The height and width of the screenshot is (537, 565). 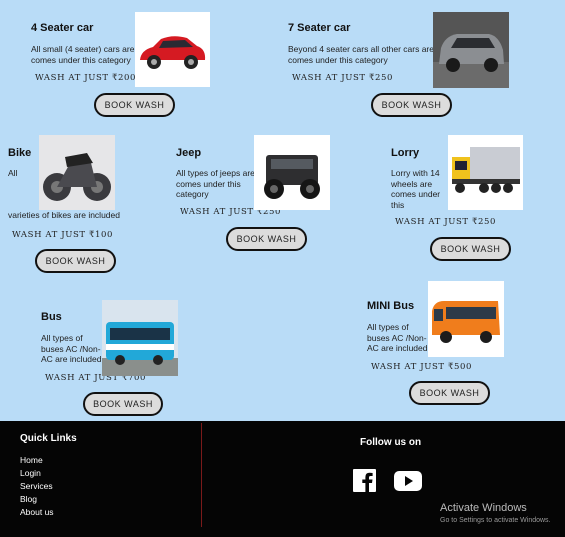 What do you see at coordinates (51, 317) in the screenshot?
I see `card-title: Bus` at bounding box center [51, 317].